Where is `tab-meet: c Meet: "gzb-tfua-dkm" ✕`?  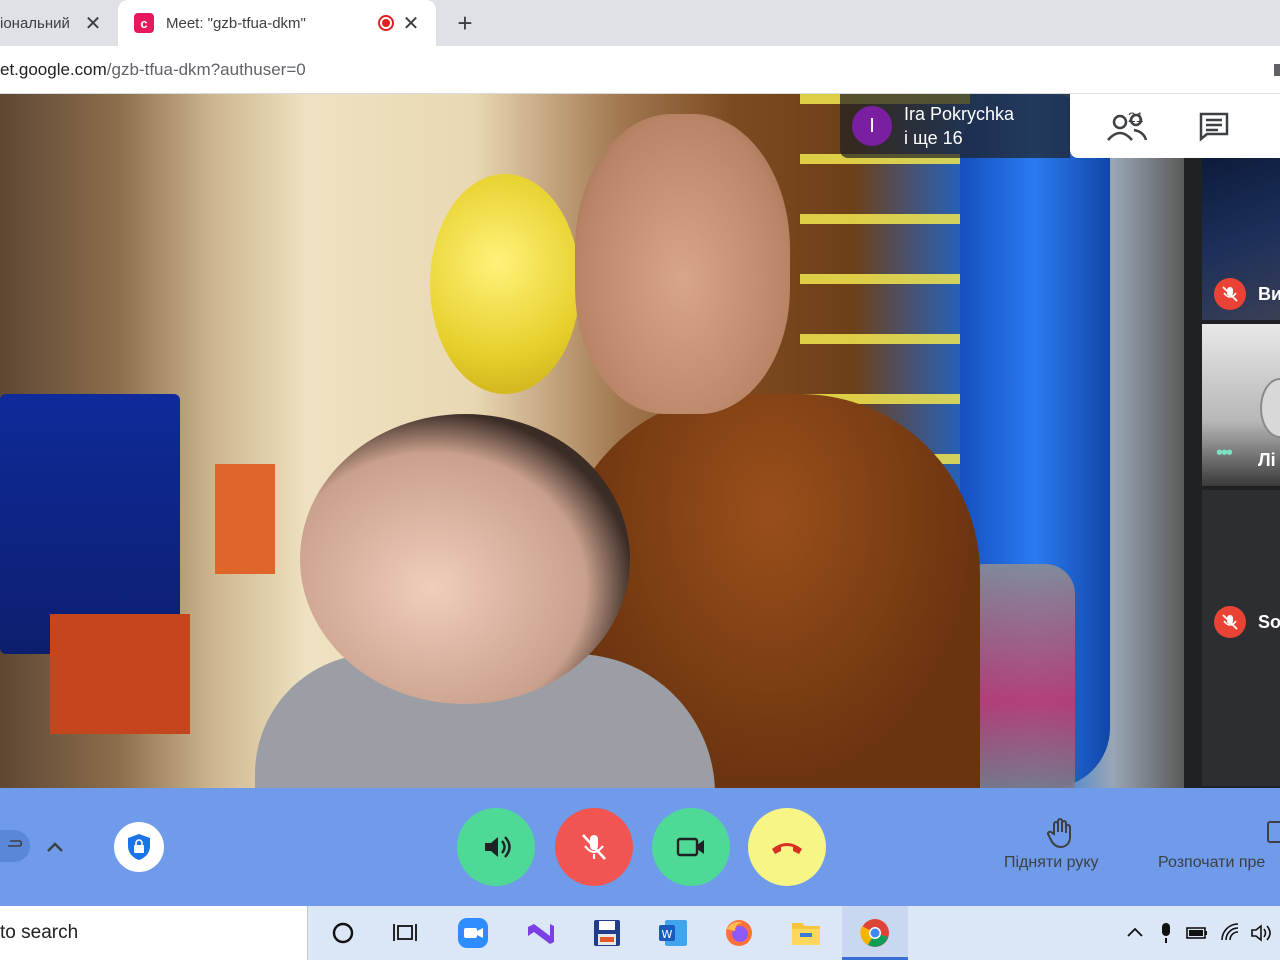
tab-meet: c Meet: "gzb-tfua-dkm" ✕ is located at coordinates (277, 23).